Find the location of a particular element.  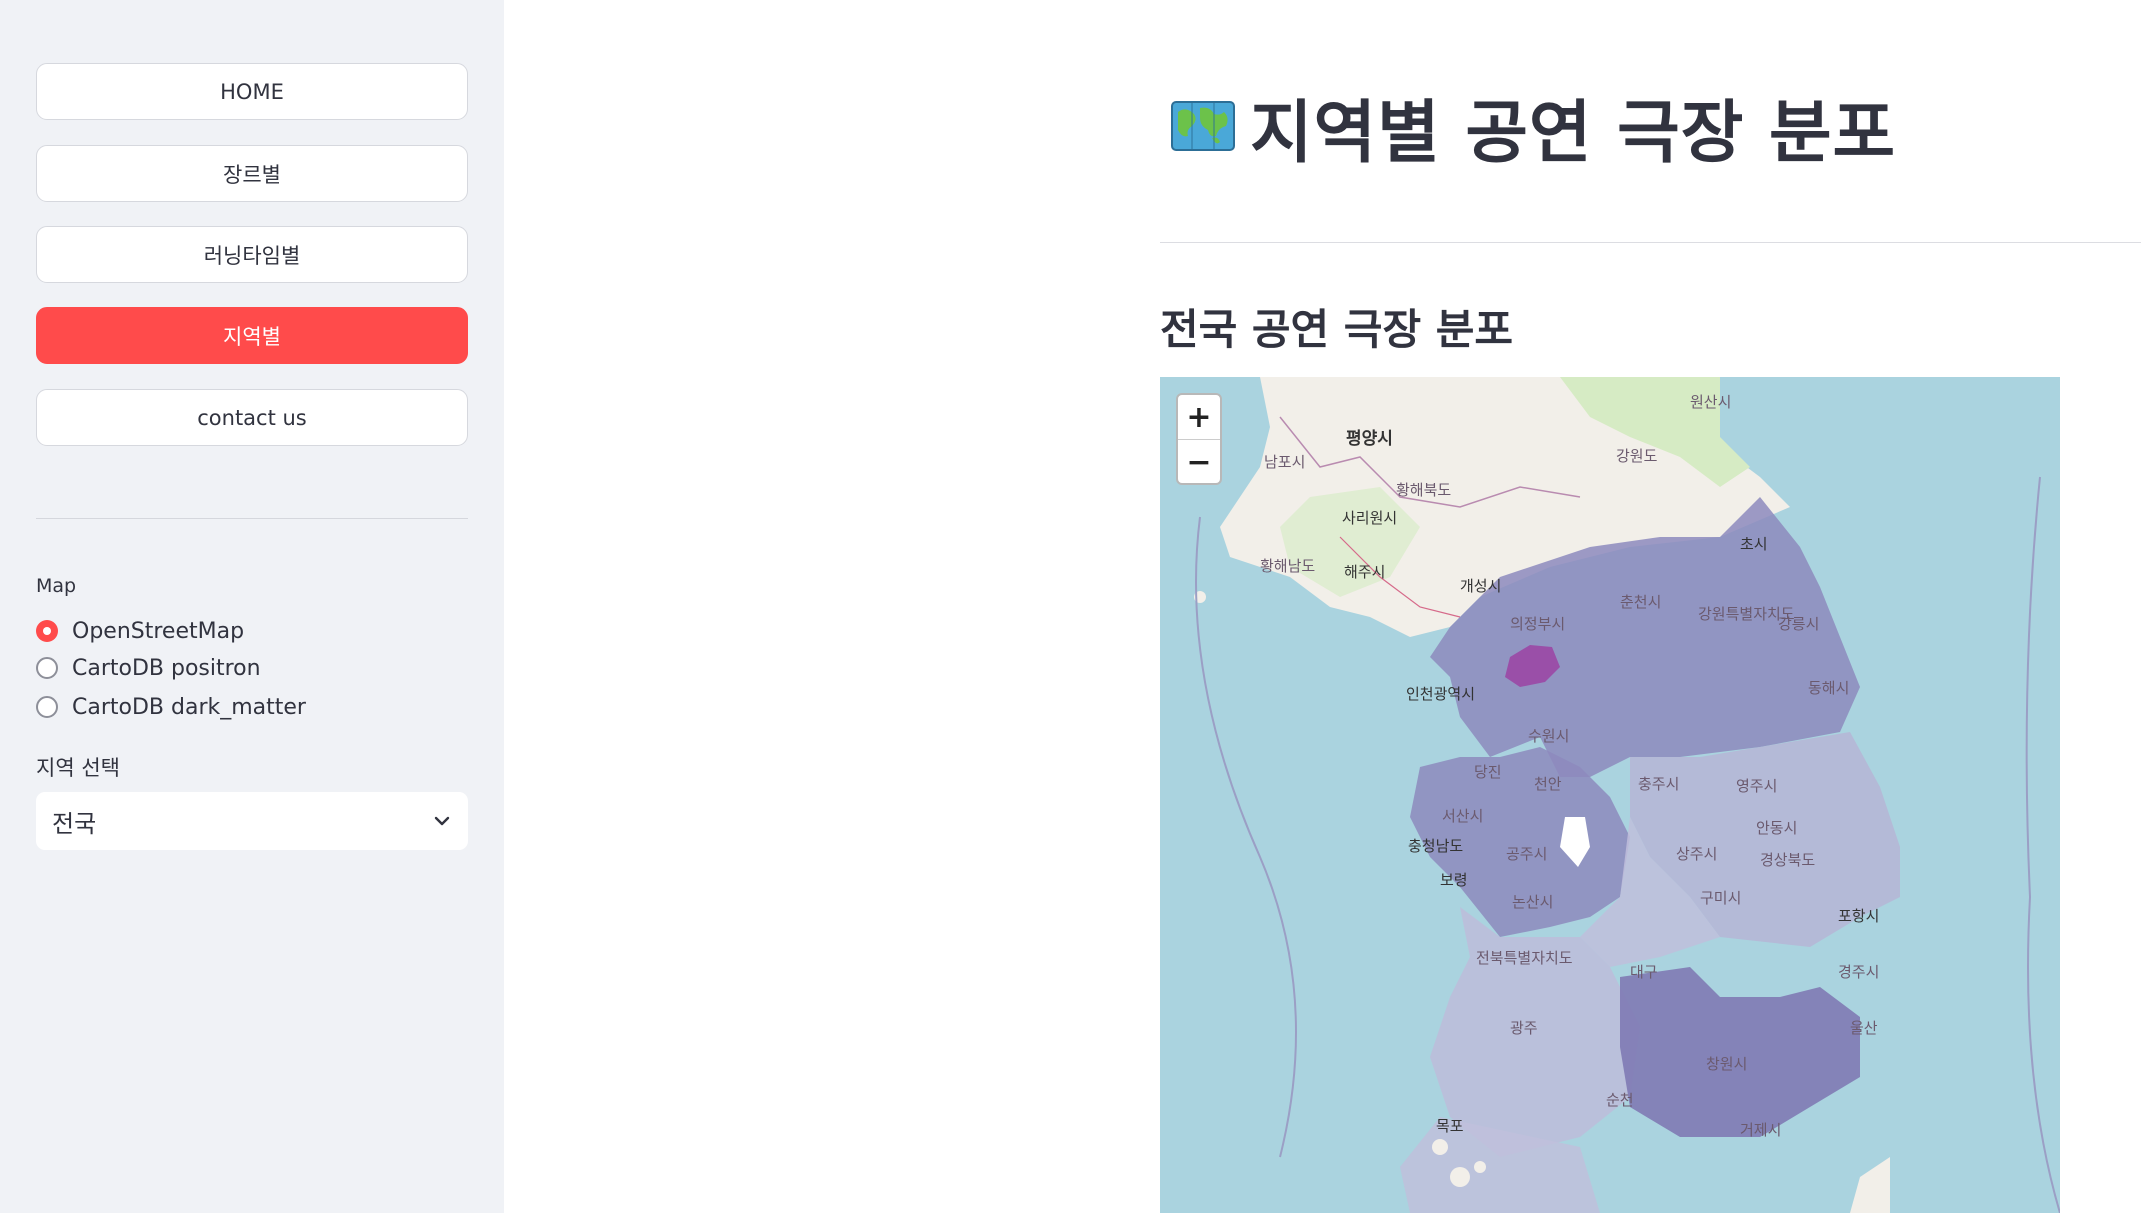

chevron-down-icon is located at coordinates (442, 821).